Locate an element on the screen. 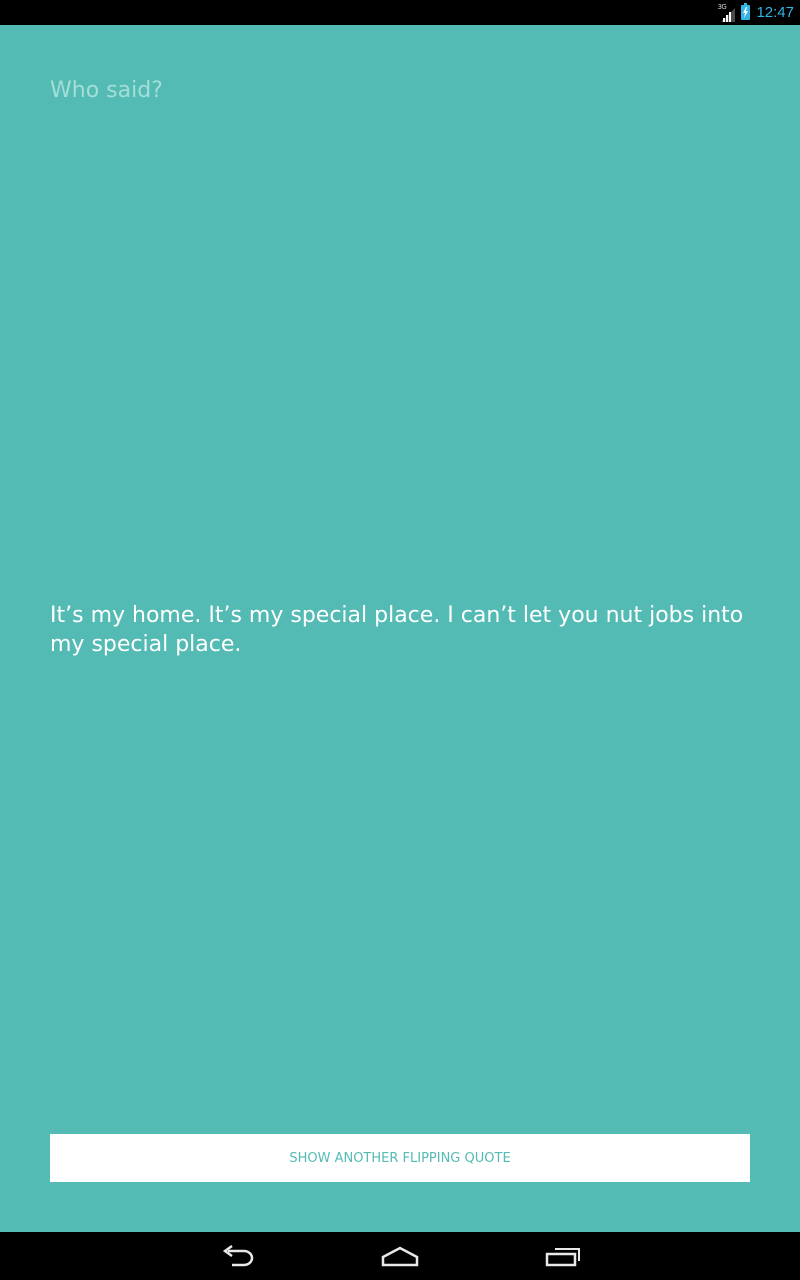 This screenshot has height=1280, width=800. back-icon is located at coordinates (238, 1256).